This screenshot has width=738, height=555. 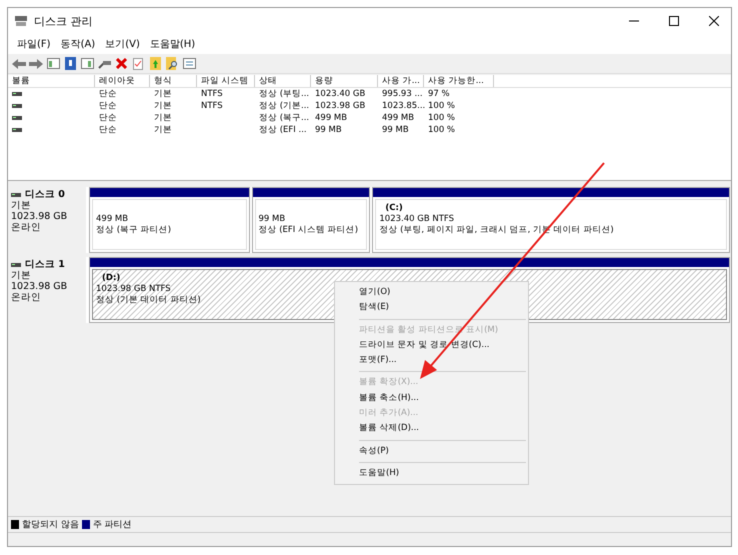 What do you see at coordinates (110, 278) in the screenshot?
I see `partition-label: (D:)` at bounding box center [110, 278].